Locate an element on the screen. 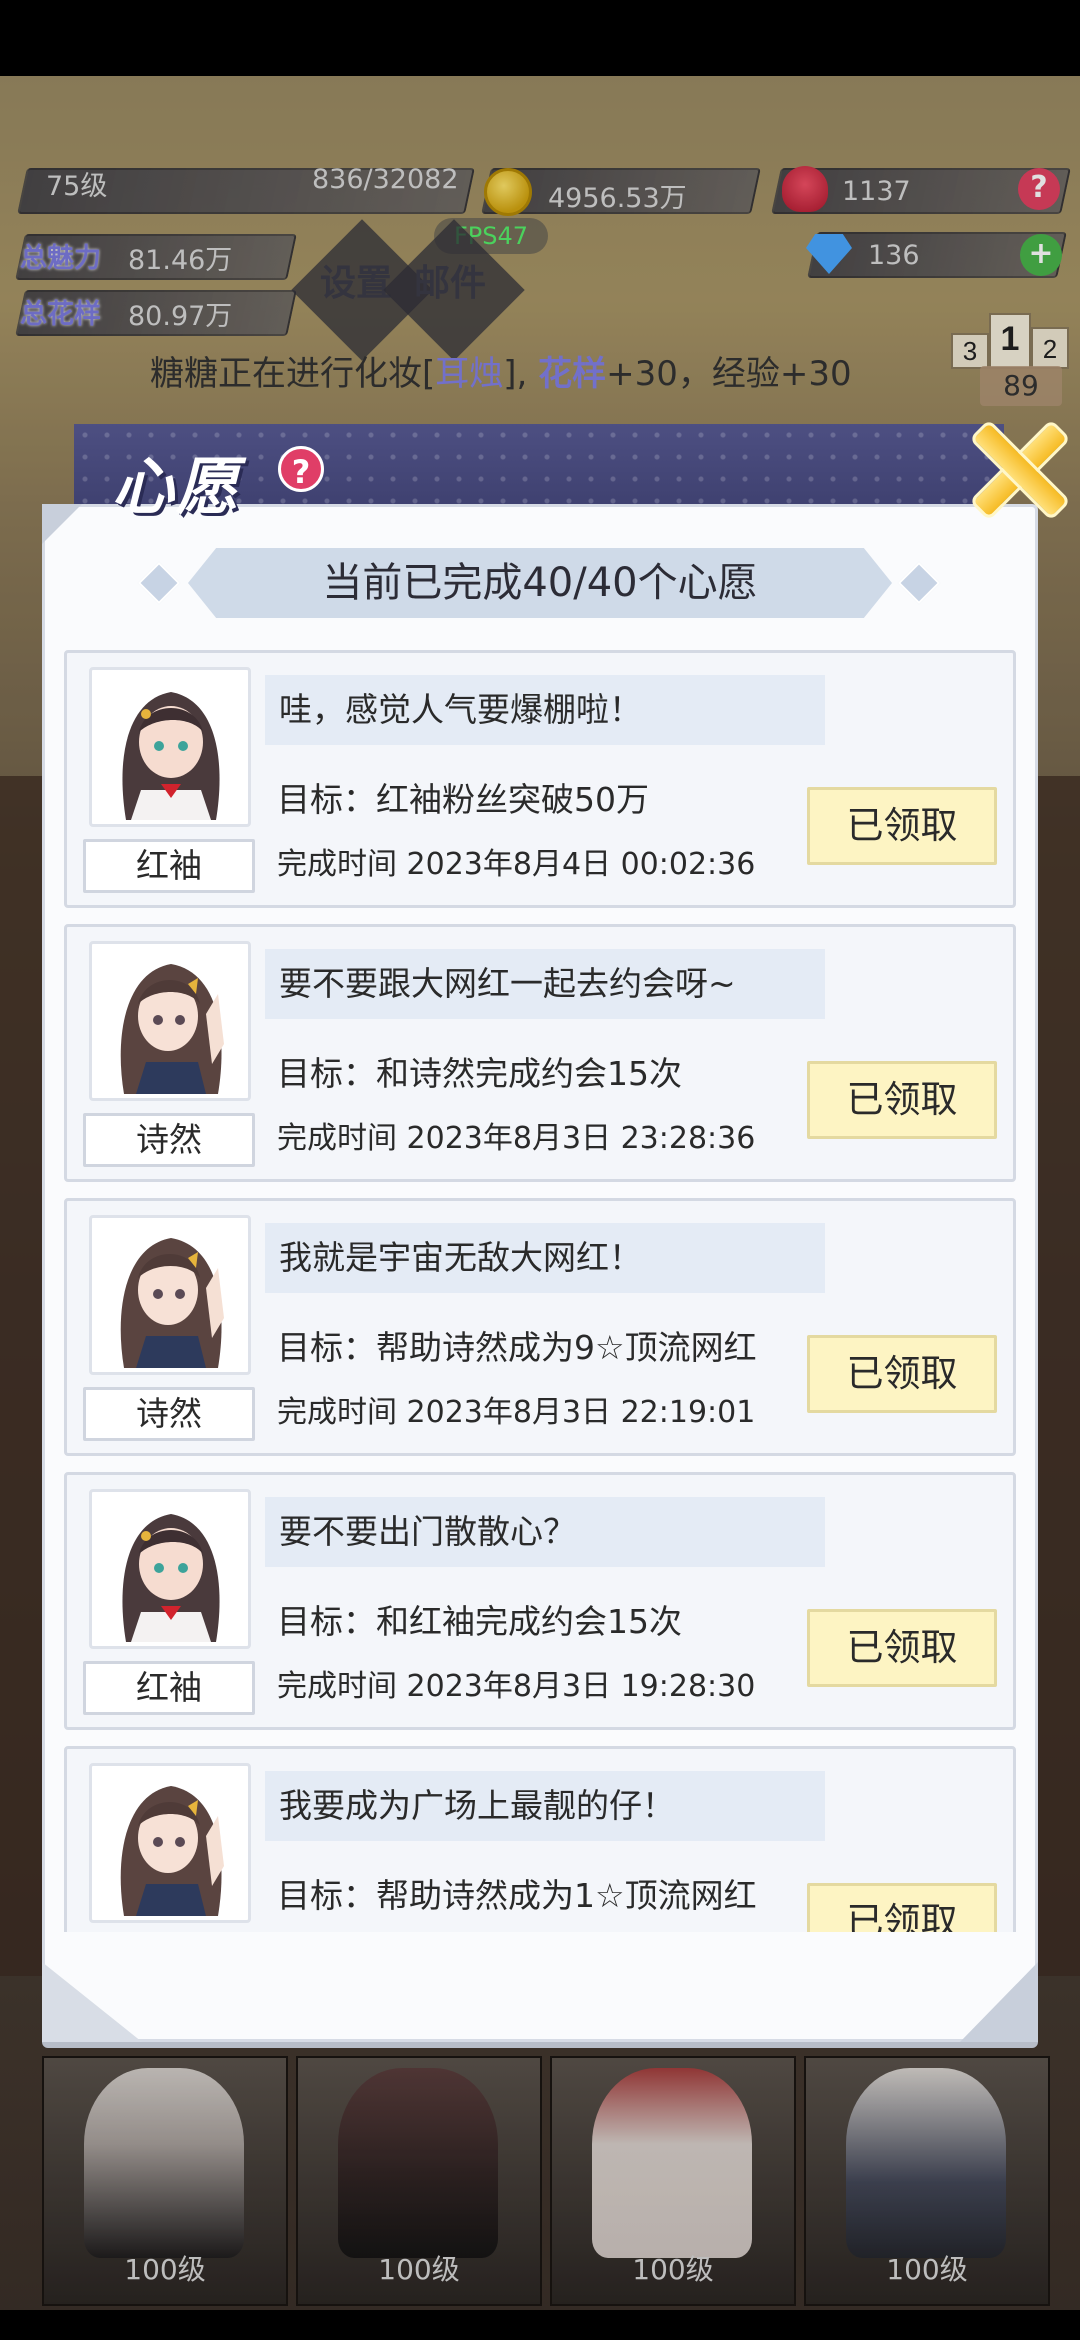 The height and width of the screenshot is (2340, 1080). wish-title: 要不要出门散散心？ is located at coordinates (427, 1531).